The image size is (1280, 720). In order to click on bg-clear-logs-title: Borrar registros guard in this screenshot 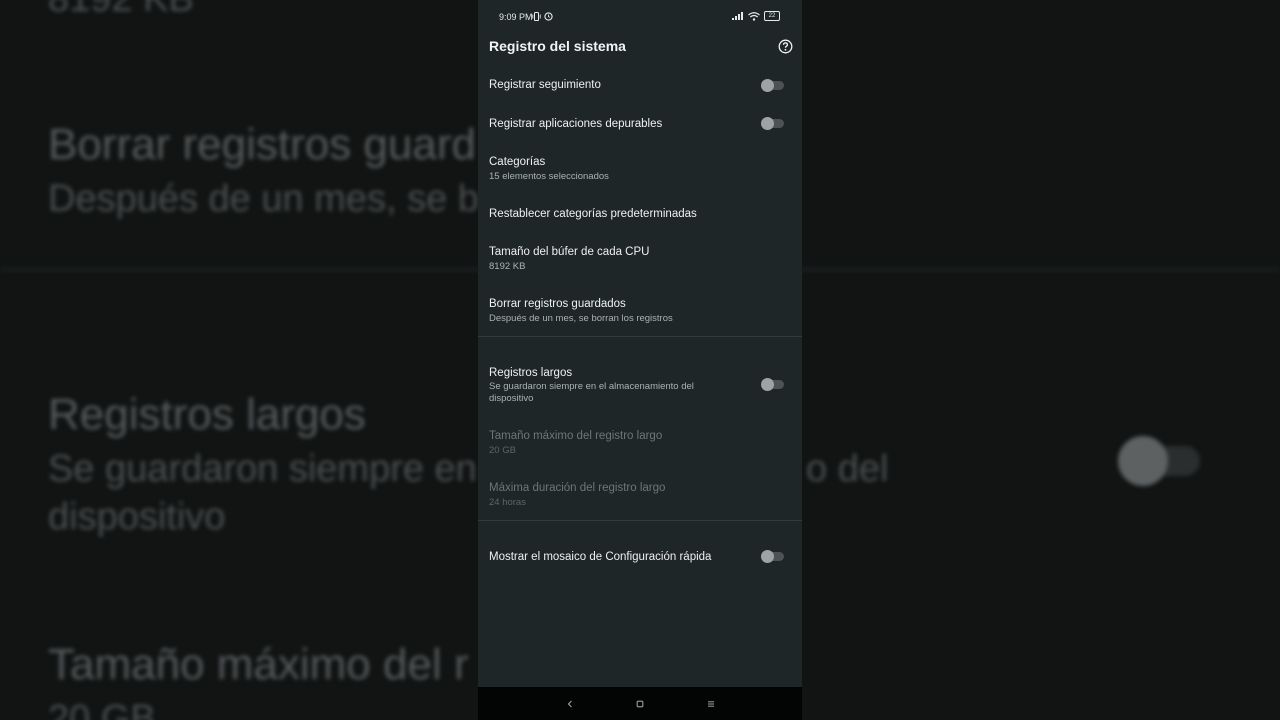, I will do `click(262, 144)`.